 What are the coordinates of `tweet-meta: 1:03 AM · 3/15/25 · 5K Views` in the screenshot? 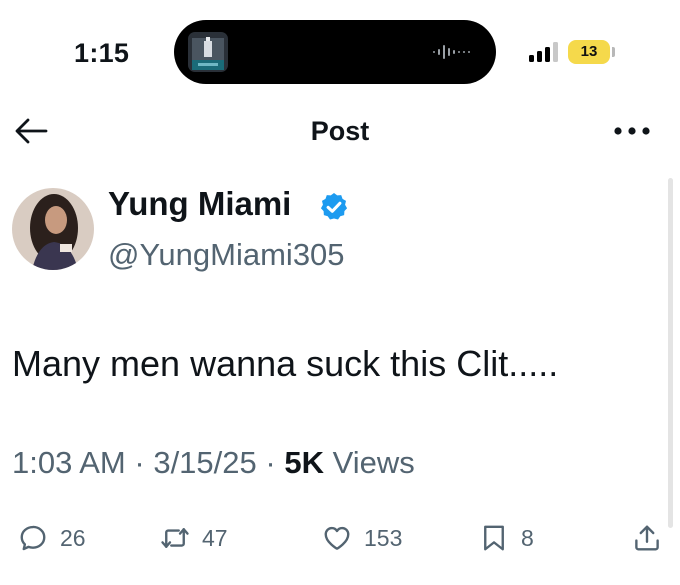 It's located at (213, 463).